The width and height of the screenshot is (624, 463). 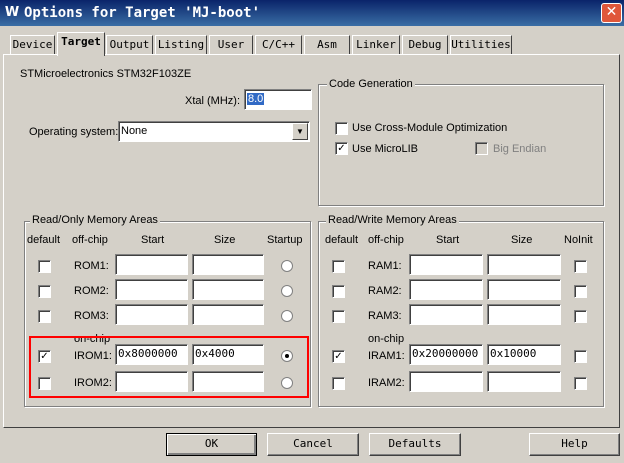 I want to click on rom-header-default: default, so click(x=44, y=240).